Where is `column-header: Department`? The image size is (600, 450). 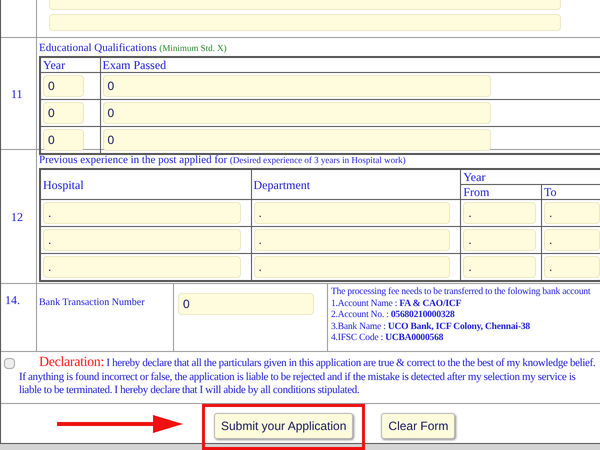 column-header: Department is located at coordinates (282, 185).